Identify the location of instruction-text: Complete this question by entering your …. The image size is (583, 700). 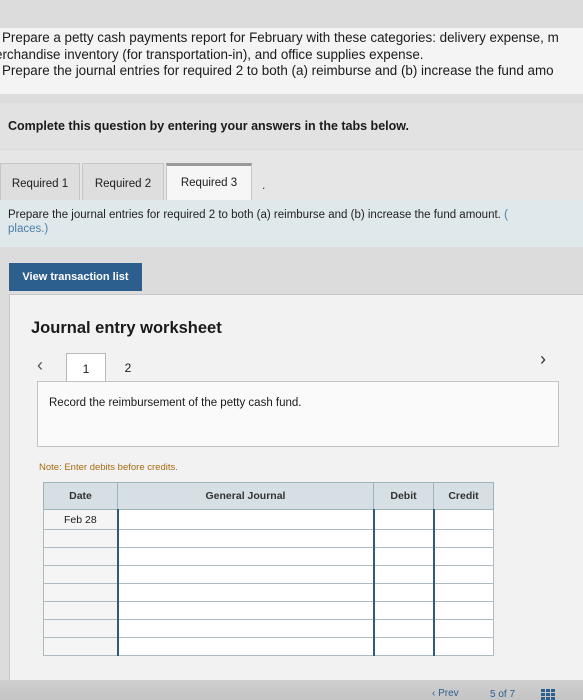
(208, 126).